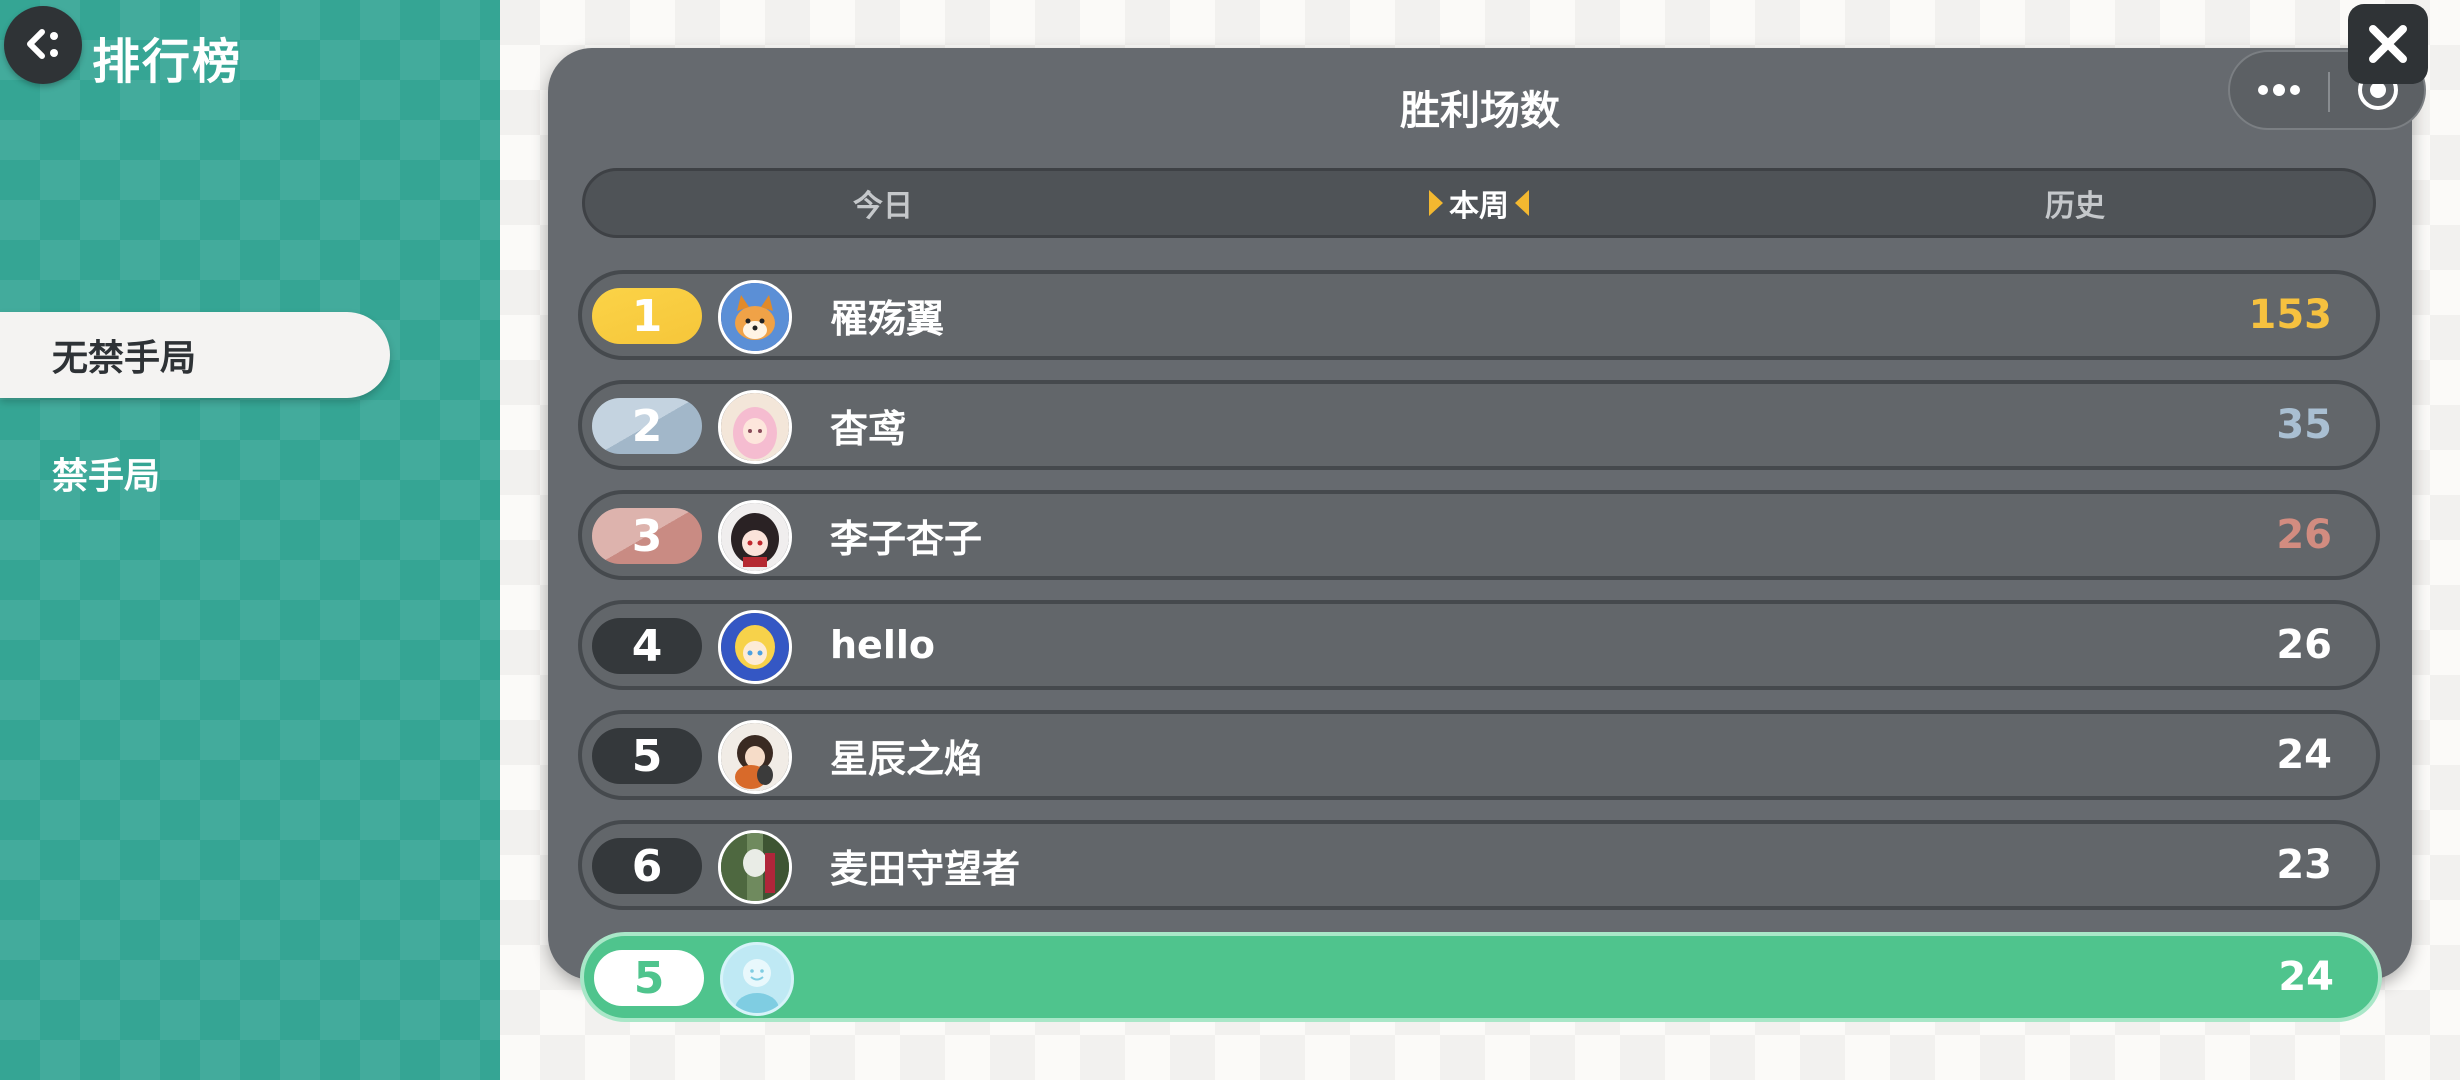 The height and width of the screenshot is (1080, 2460). Describe the element at coordinates (195, 473) in the screenshot. I see `mode-tab-restriction: 禁手局` at that location.